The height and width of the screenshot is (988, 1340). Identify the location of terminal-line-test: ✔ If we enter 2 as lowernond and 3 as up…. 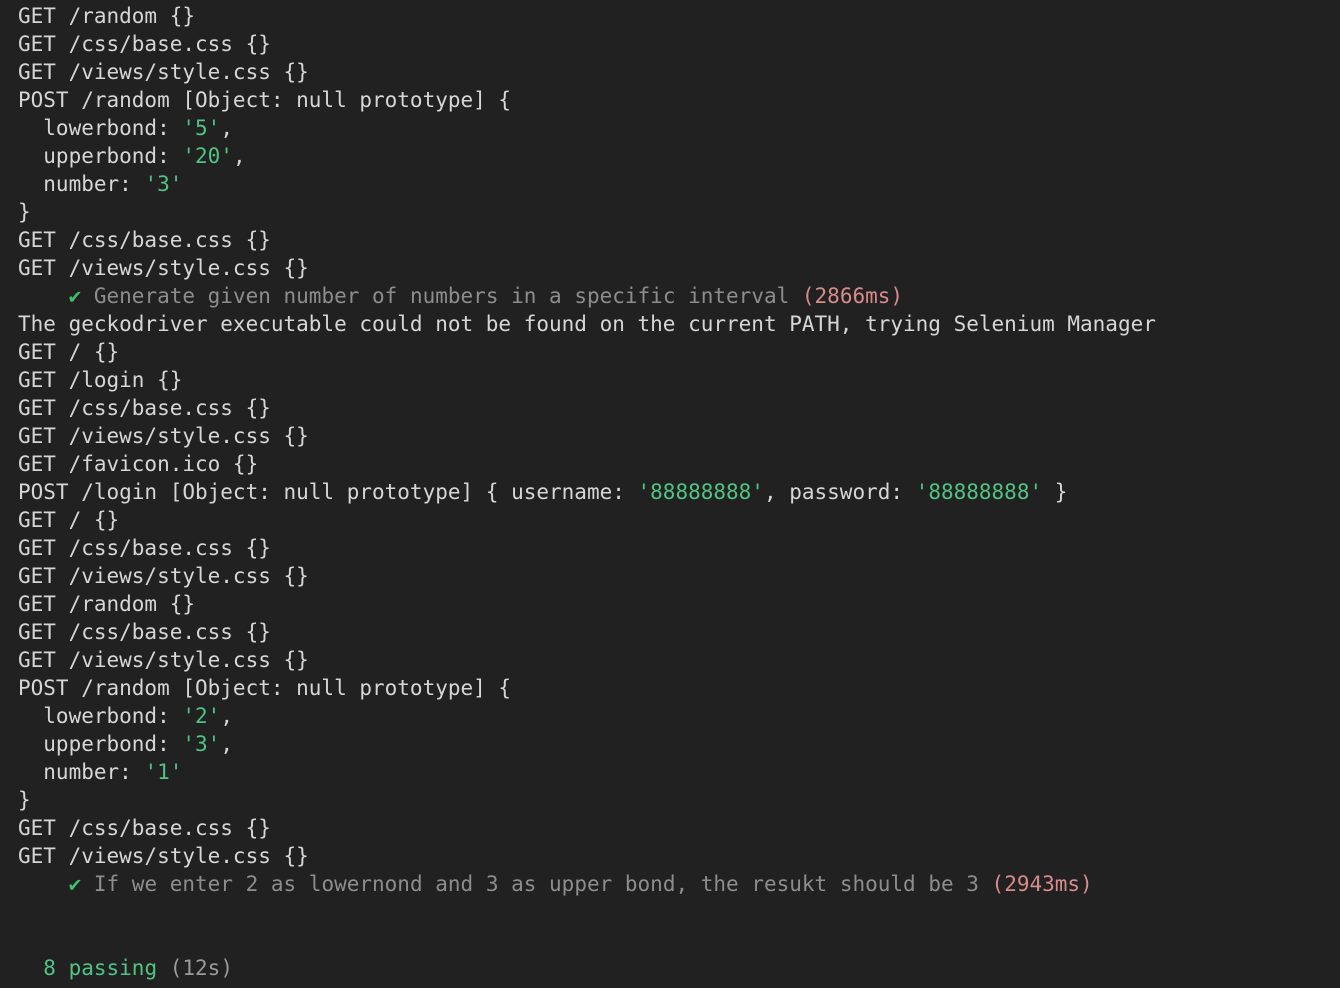
(670, 884).